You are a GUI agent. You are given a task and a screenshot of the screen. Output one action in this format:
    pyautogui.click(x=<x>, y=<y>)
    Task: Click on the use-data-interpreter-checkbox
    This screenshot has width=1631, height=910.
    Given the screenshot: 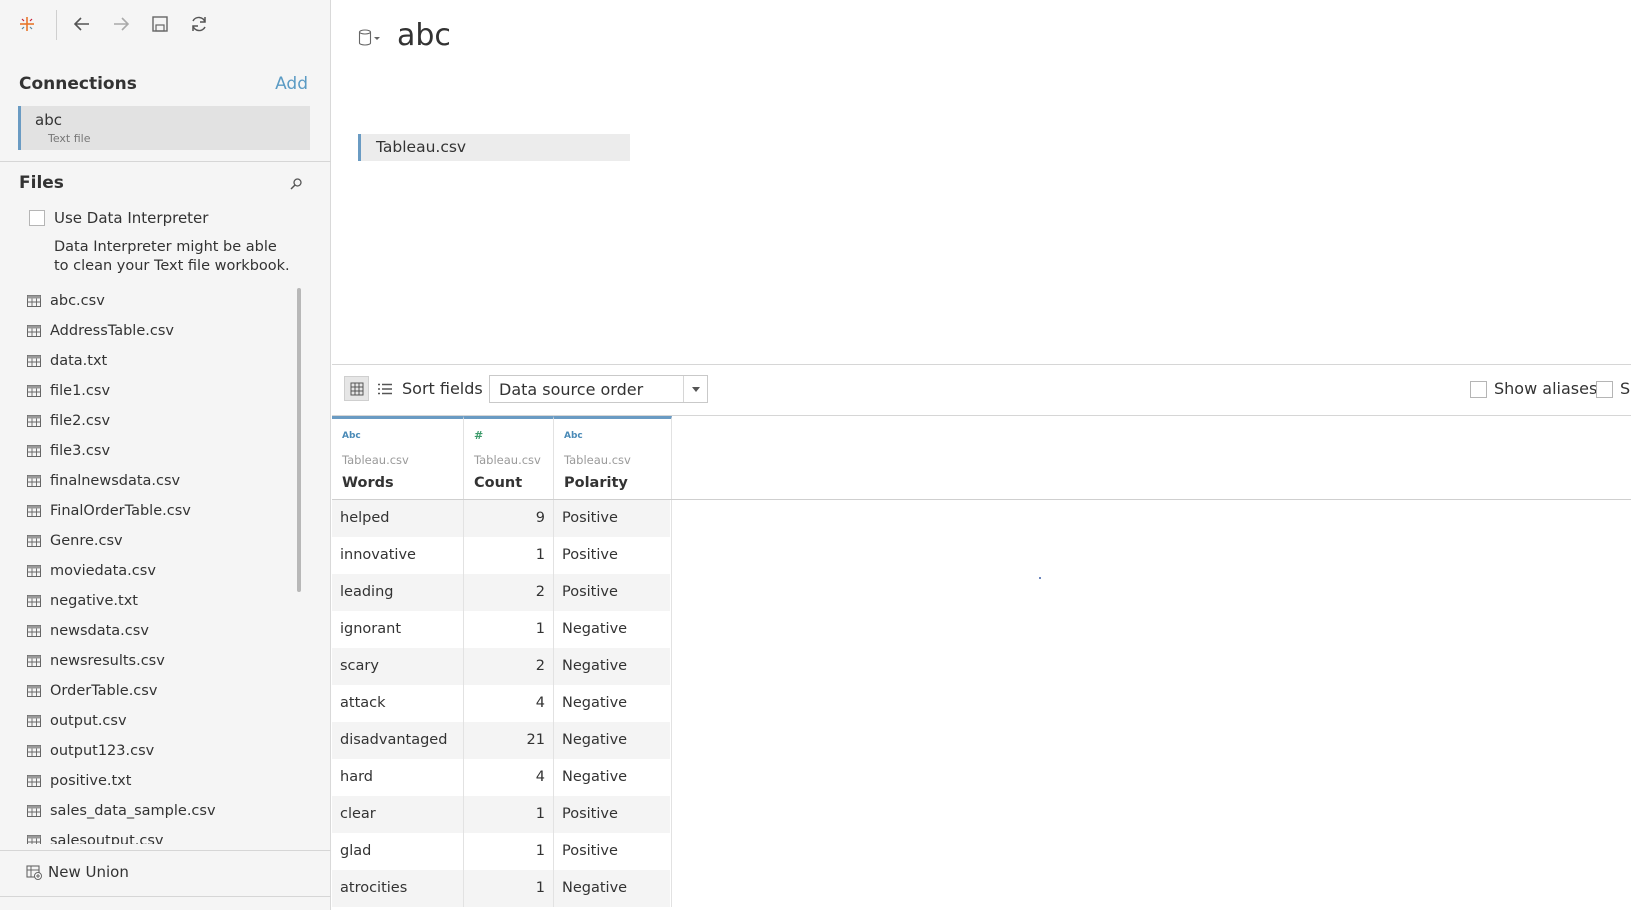 What is the action you would take?
    pyautogui.click(x=37, y=218)
    